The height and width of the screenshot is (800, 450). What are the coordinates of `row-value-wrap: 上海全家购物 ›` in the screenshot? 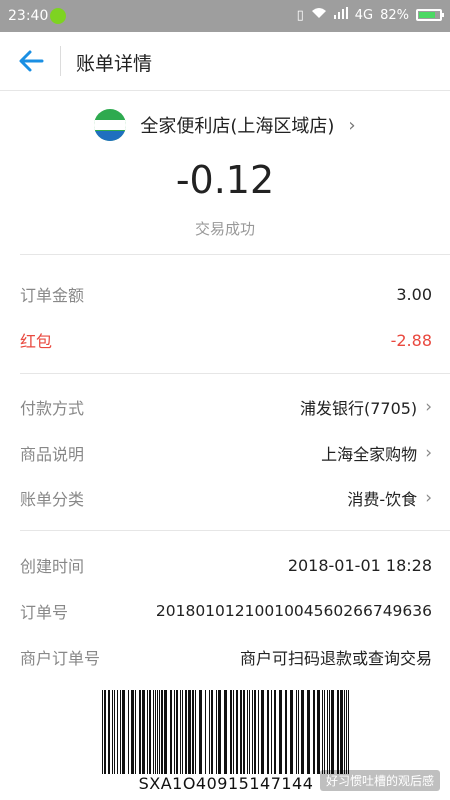 It's located at (376, 453).